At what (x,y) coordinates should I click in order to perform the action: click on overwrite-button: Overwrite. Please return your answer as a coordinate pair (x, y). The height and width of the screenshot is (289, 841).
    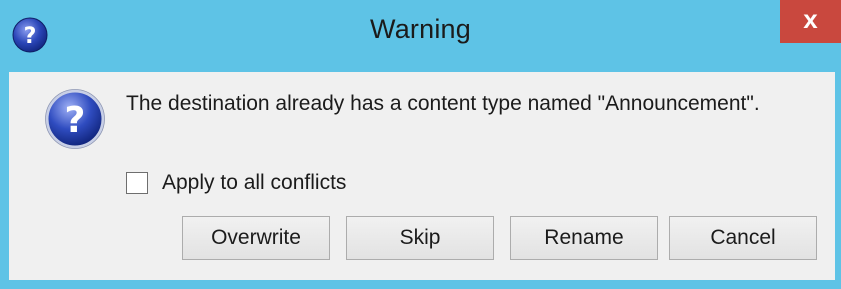
    Looking at the image, I should click on (256, 238).